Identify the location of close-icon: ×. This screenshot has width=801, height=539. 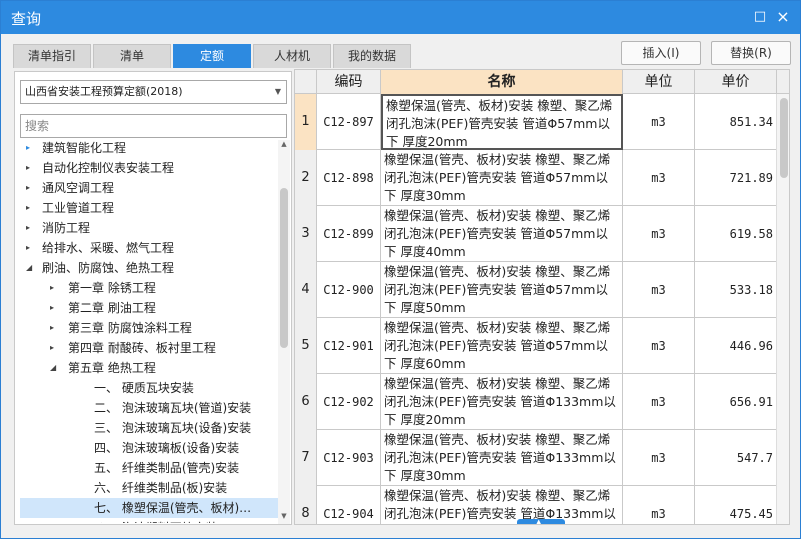
(783, 17).